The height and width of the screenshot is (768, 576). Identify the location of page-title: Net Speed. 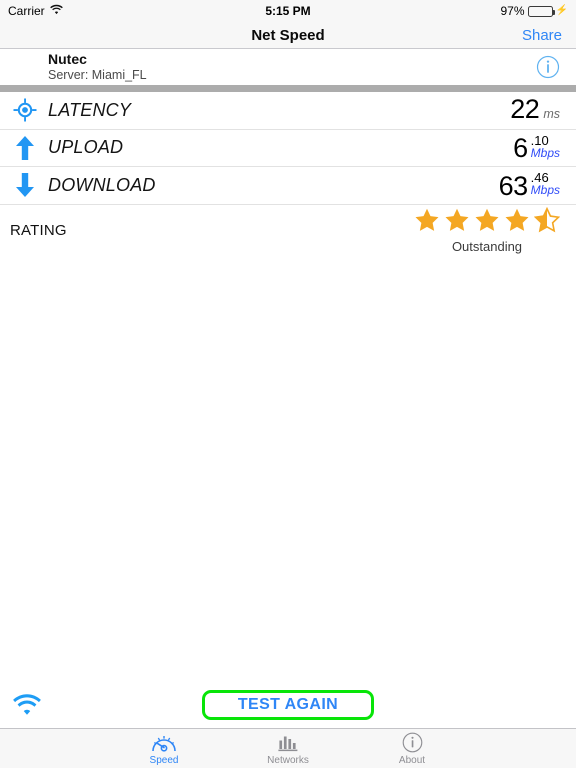
(288, 35).